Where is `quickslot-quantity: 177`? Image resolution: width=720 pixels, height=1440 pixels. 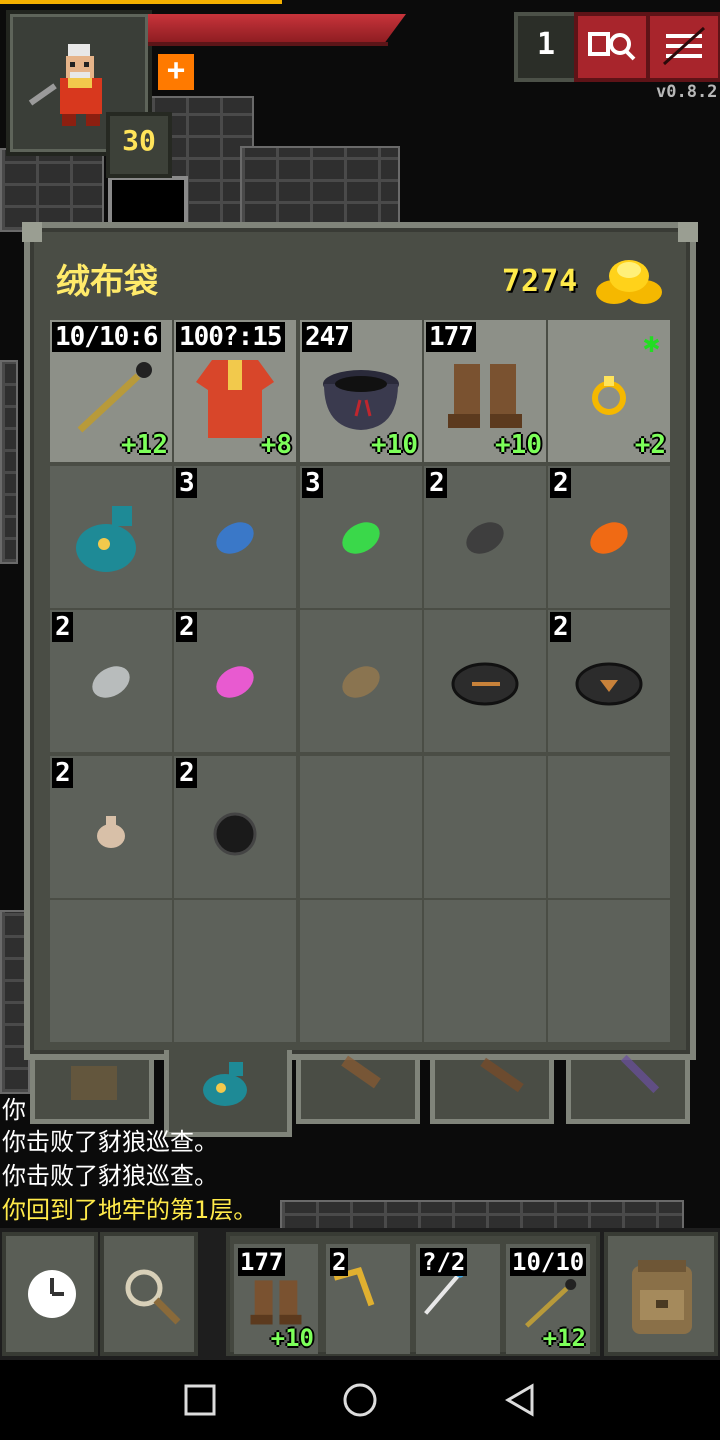 quickslot-quantity: 177 is located at coordinates (262, 1262).